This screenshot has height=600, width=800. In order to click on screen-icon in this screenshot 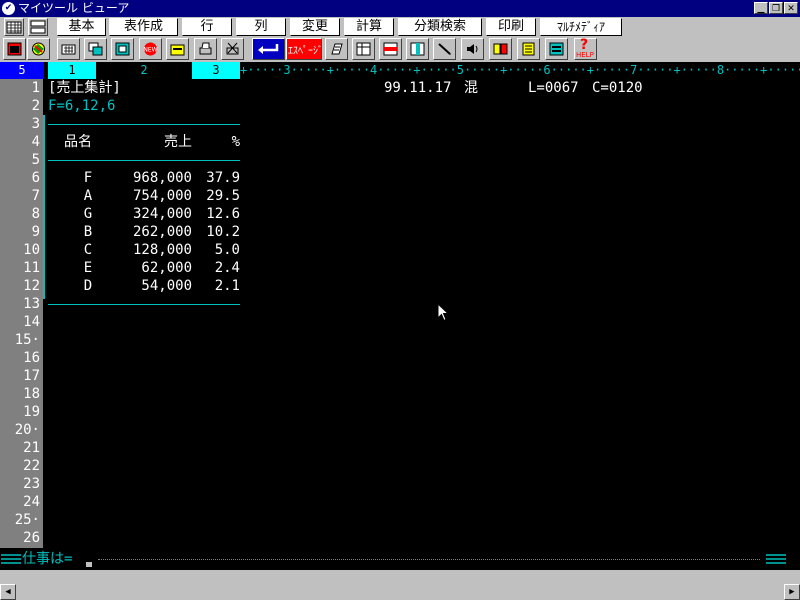, I will do `click(556, 49)`.